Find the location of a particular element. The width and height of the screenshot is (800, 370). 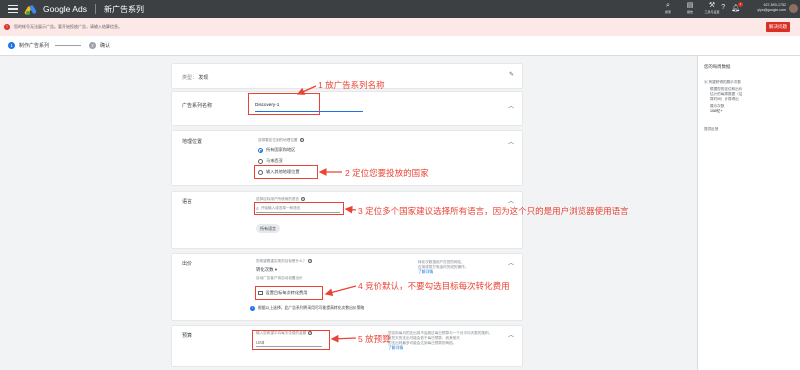

language-title: 语言 is located at coordinates (187, 202).